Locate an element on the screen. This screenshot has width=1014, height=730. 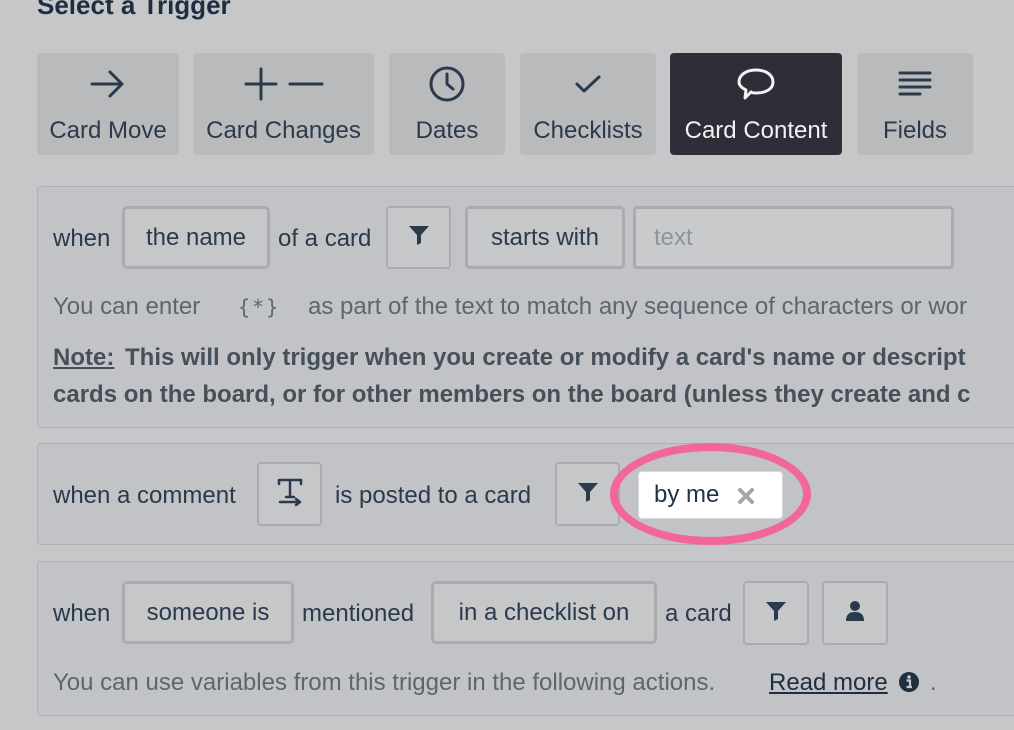
tab-card-content: Card Content is located at coordinates (756, 104).